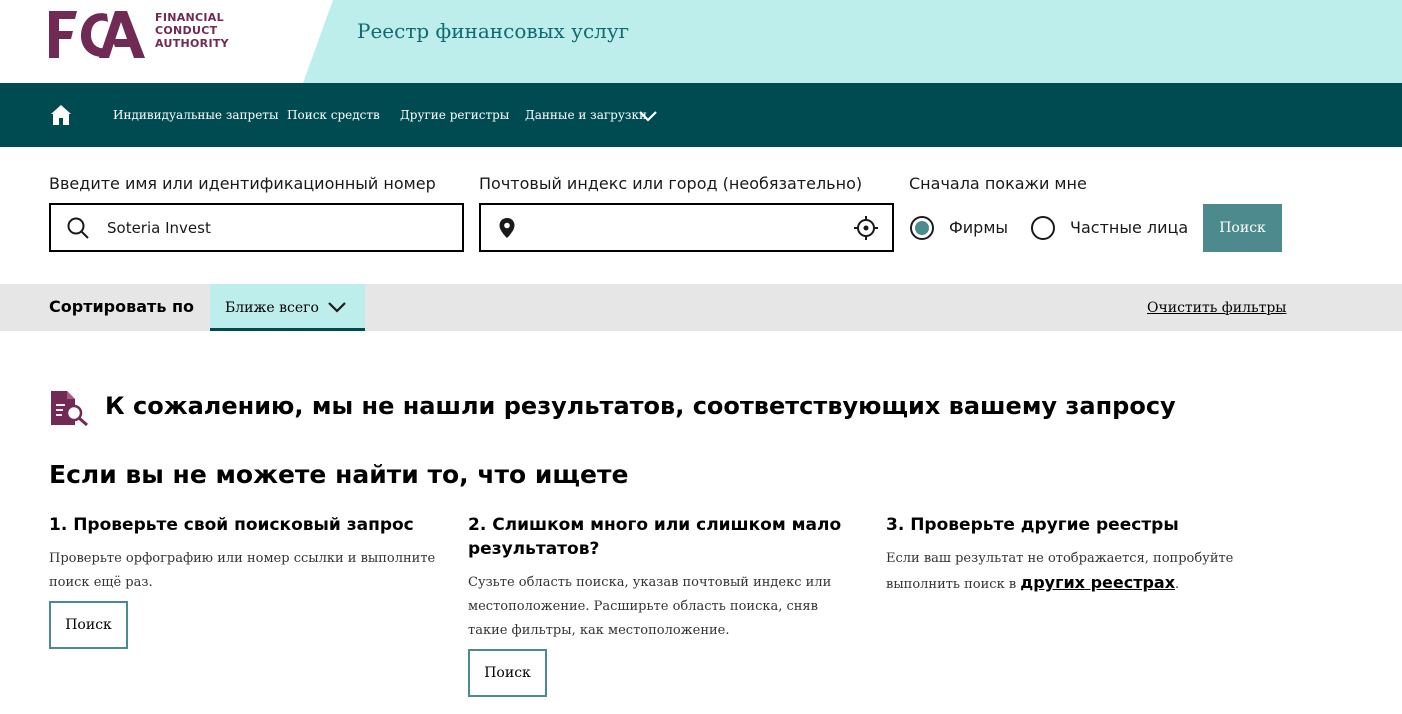 This screenshot has height=714, width=1402. What do you see at coordinates (1129, 227) in the screenshot?
I see `radio-individuals-label: Частные лица` at bounding box center [1129, 227].